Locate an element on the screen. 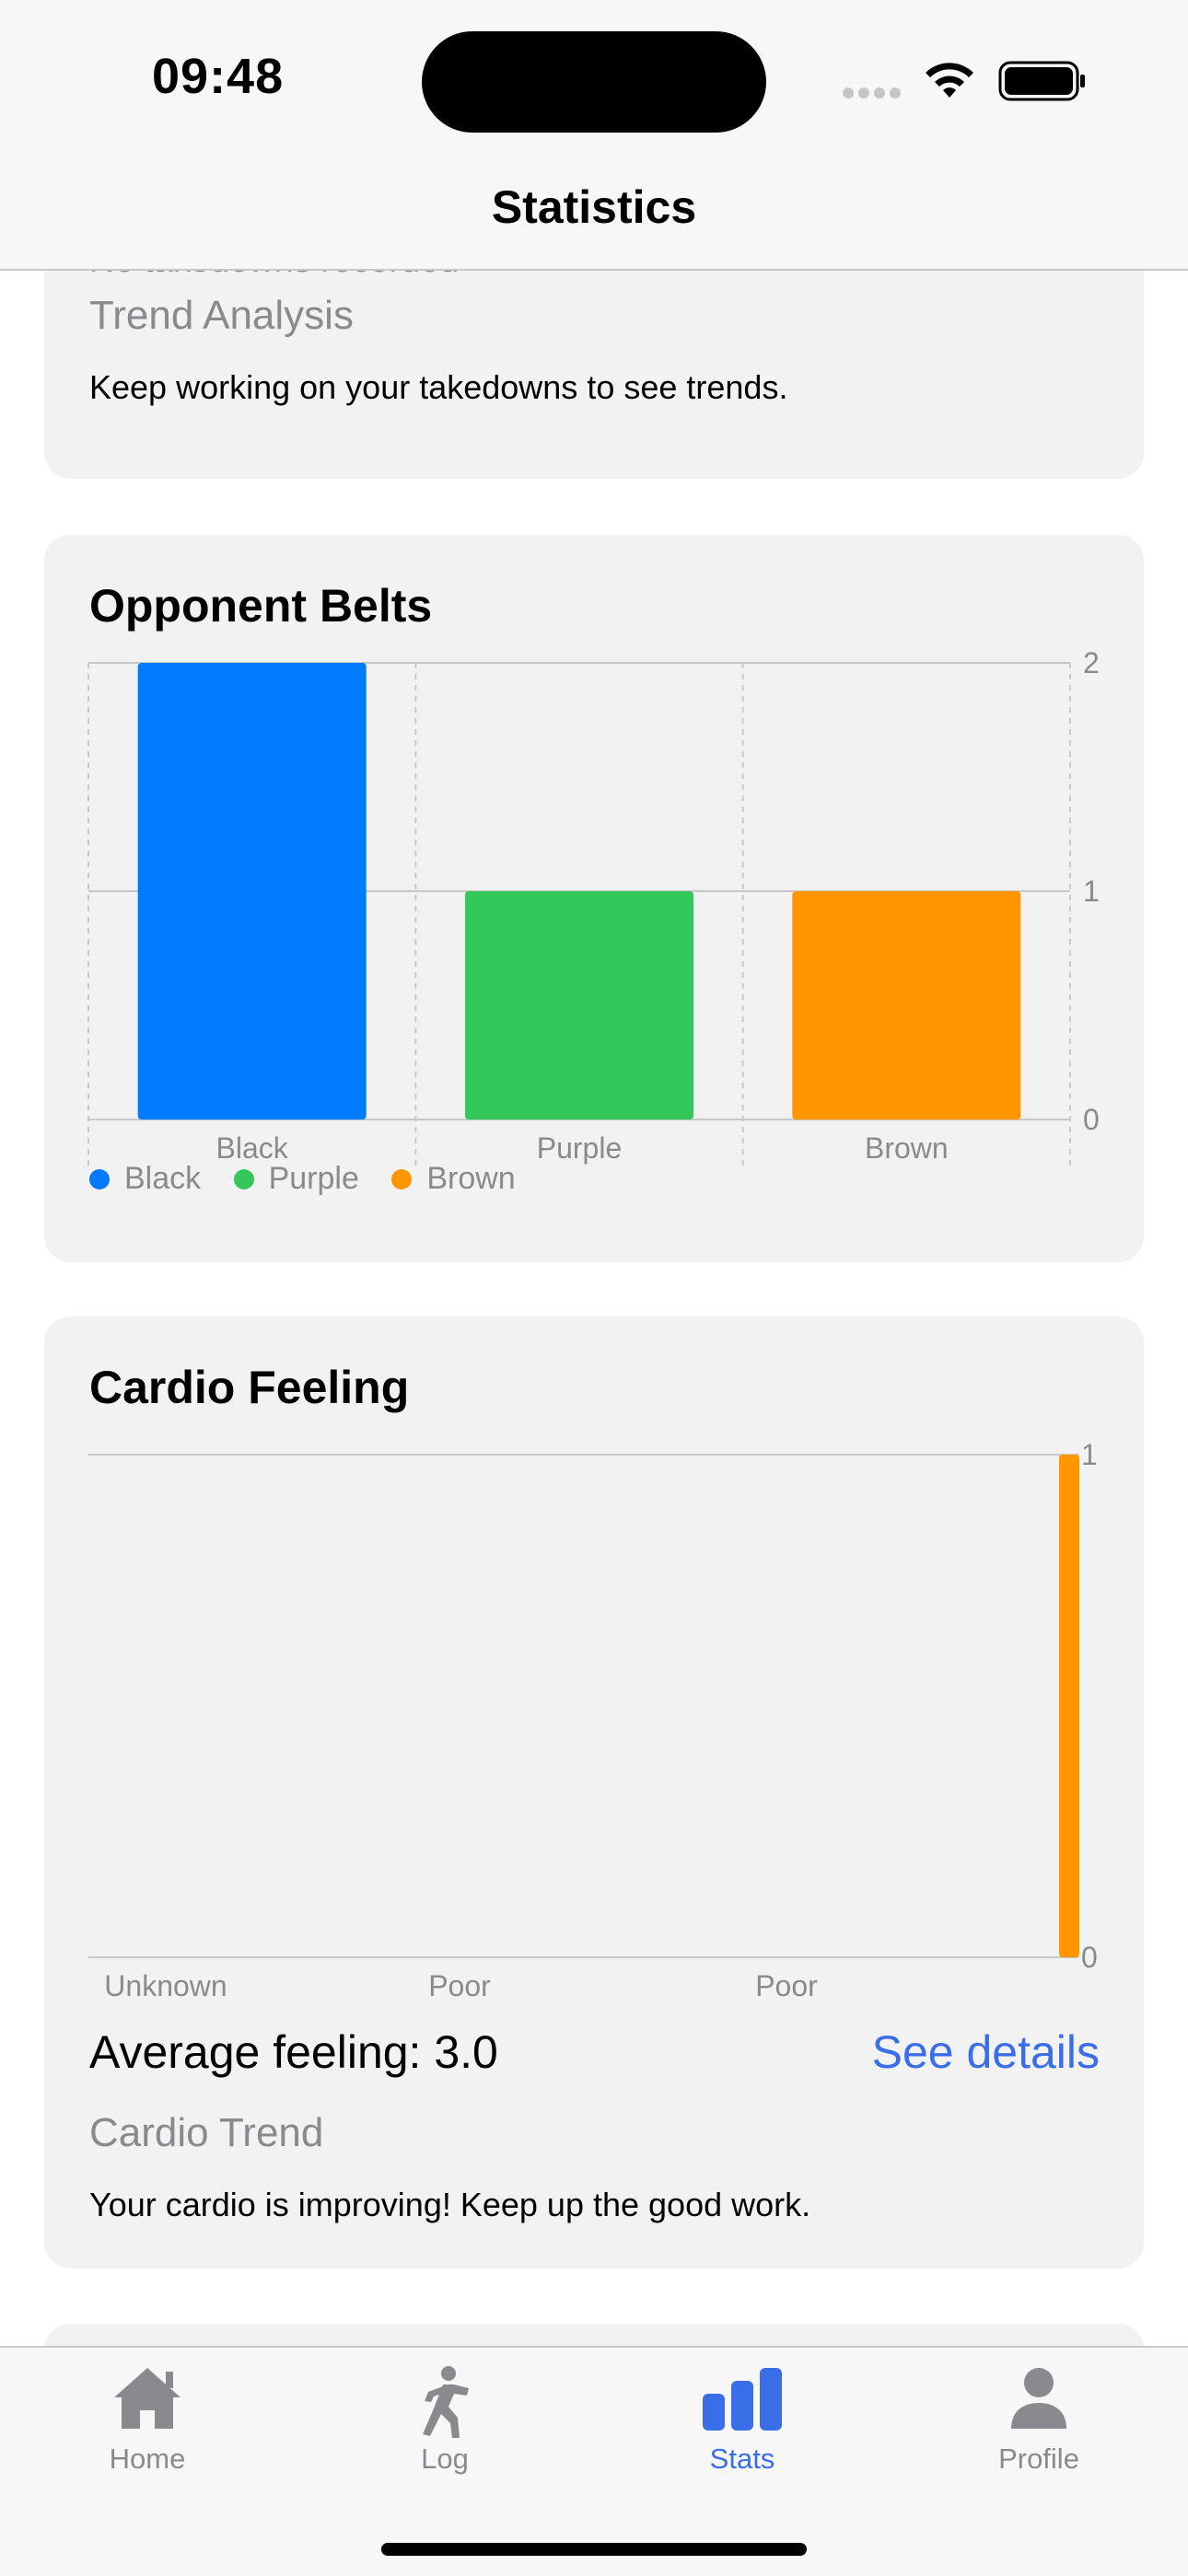  chart-bar-icon is located at coordinates (742, 2399).